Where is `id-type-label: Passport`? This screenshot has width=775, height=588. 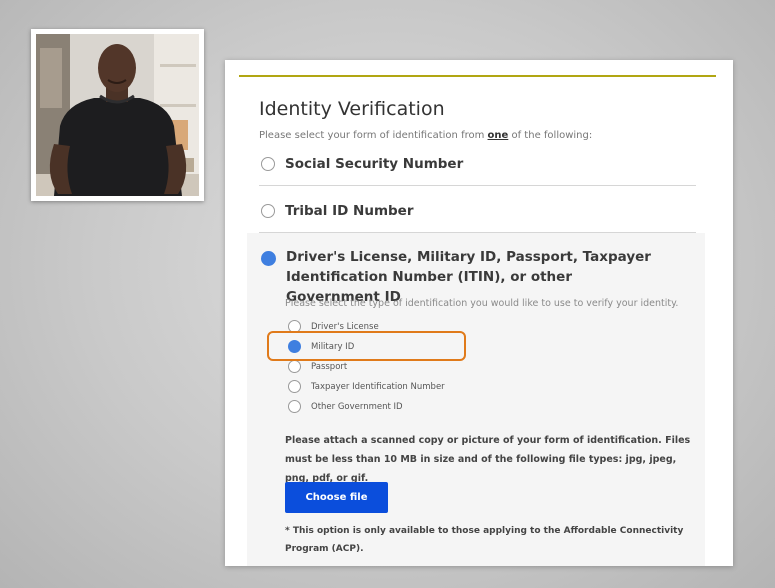 id-type-label: Passport is located at coordinates (329, 366).